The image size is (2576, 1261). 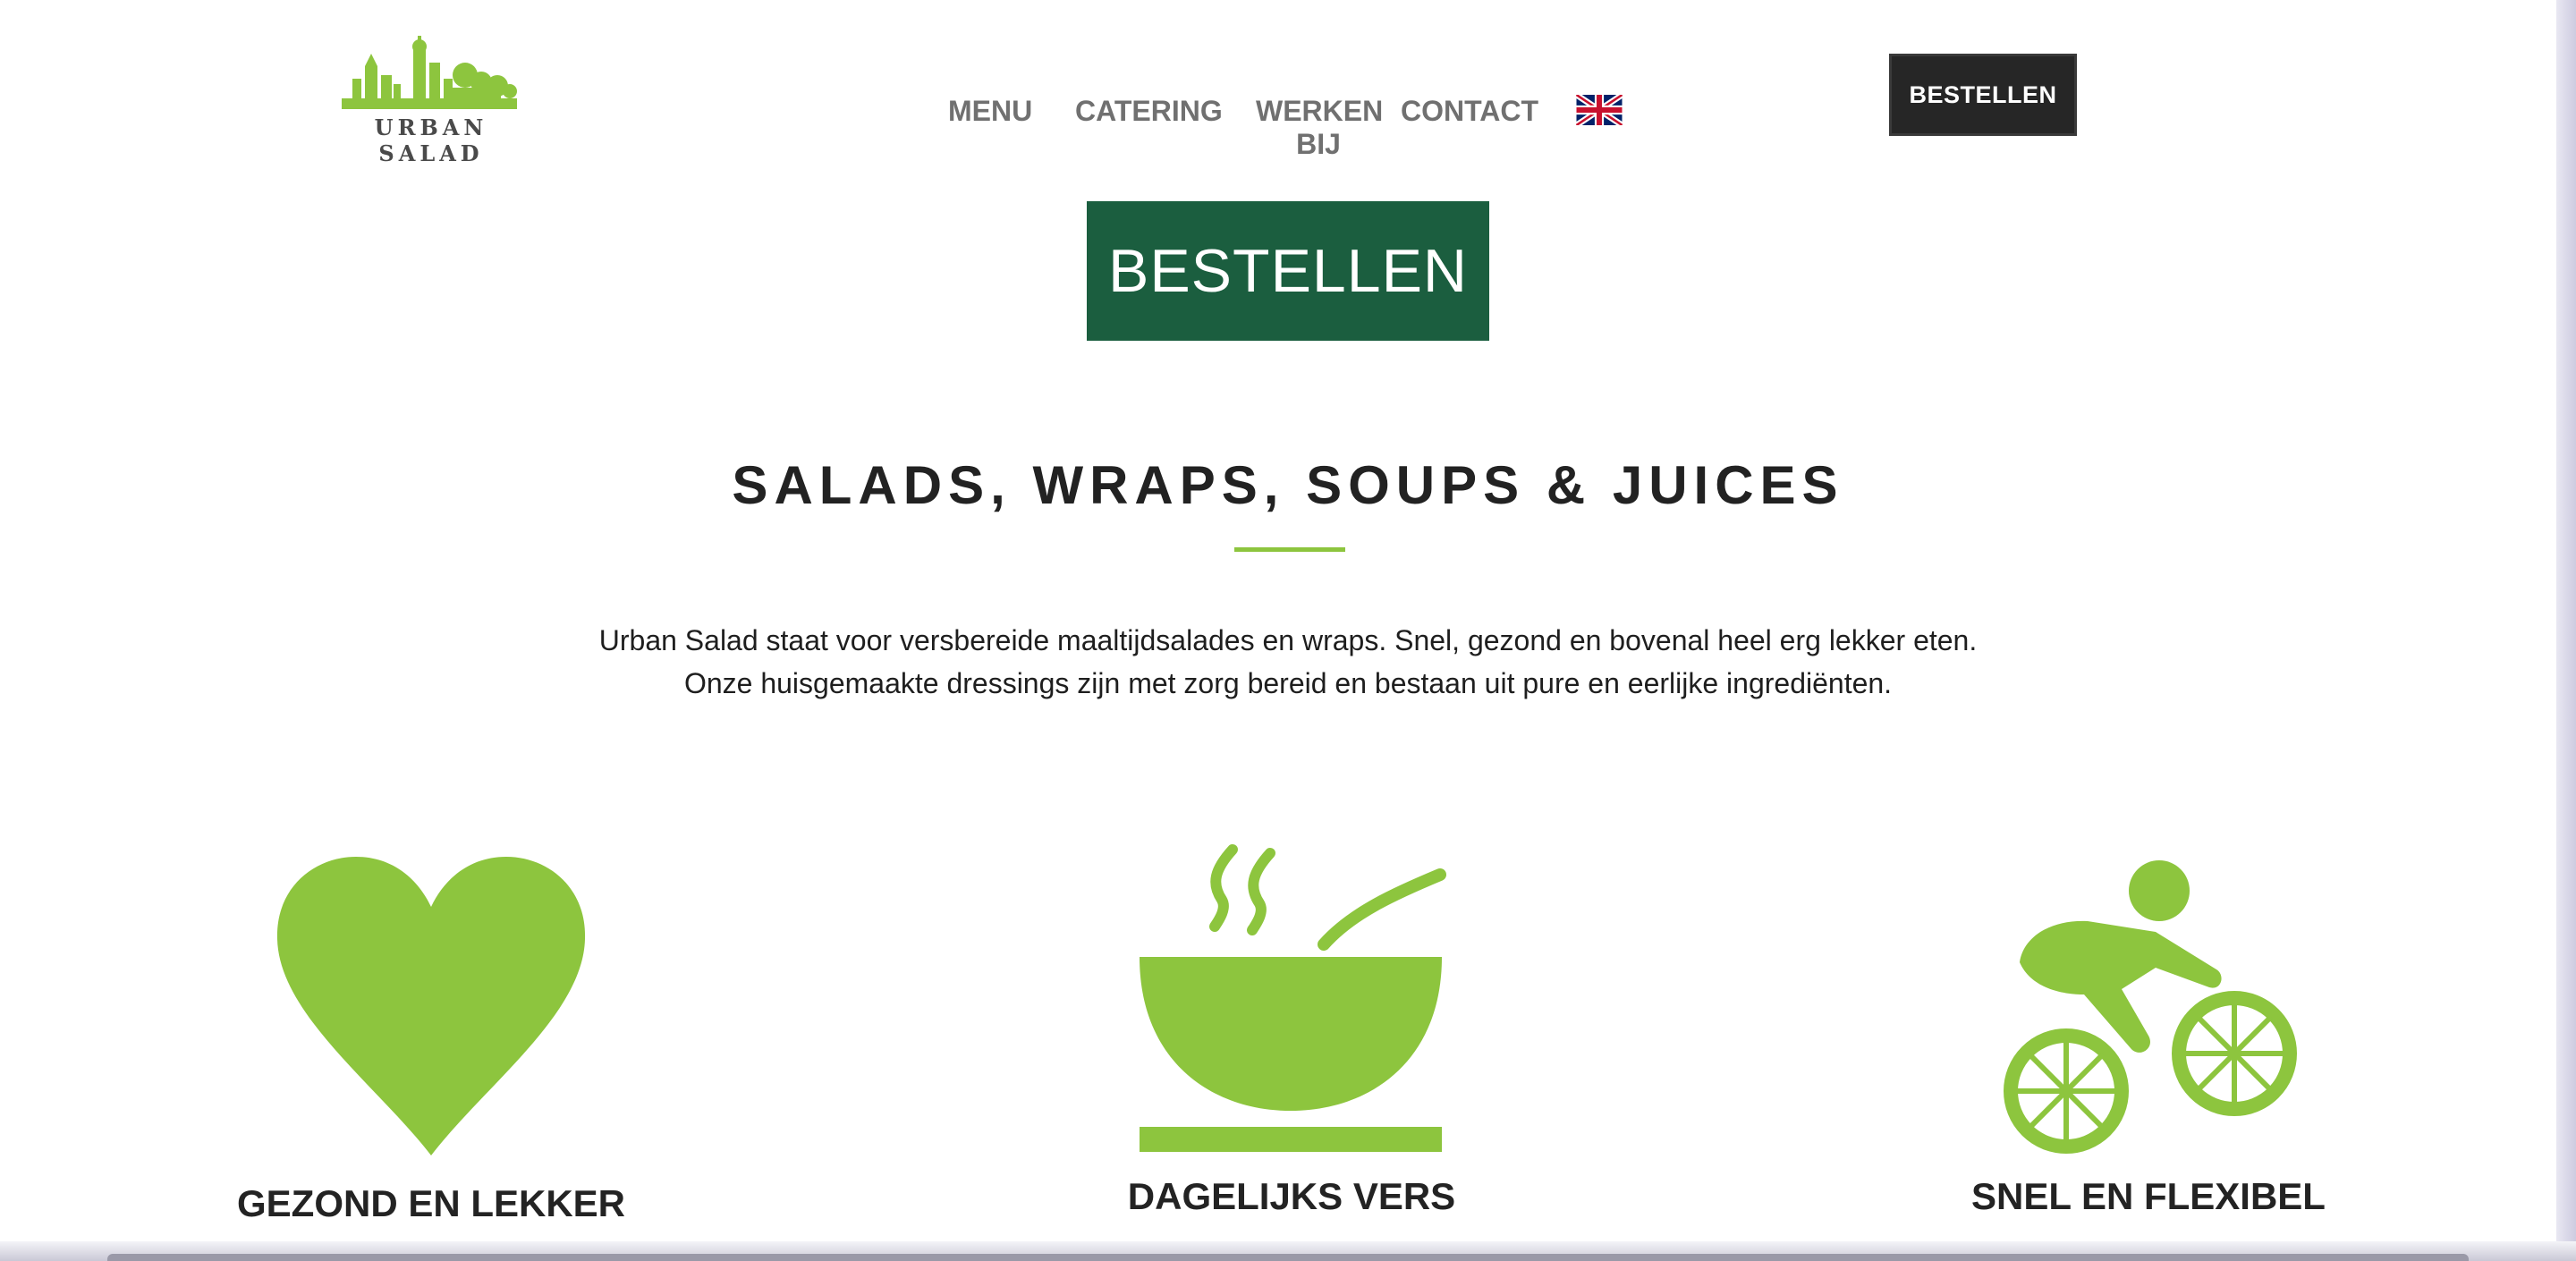 I want to click on nav-item-contact: CONTACT, so click(x=1469, y=112).